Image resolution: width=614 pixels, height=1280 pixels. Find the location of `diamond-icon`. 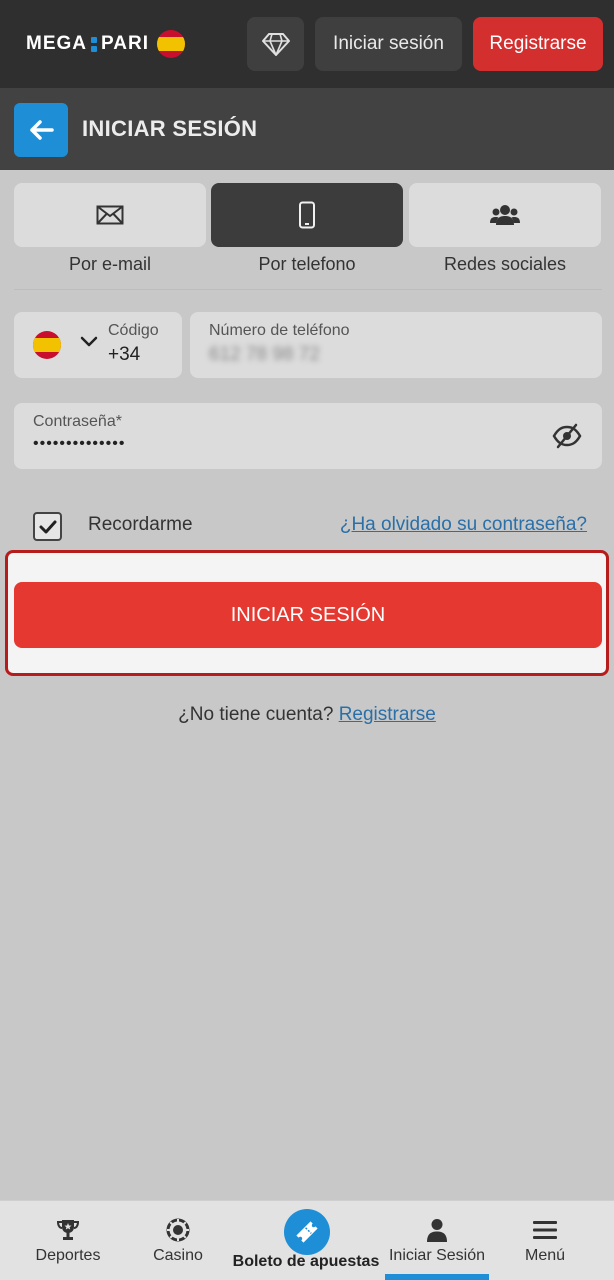

diamond-icon is located at coordinates (275, 44).